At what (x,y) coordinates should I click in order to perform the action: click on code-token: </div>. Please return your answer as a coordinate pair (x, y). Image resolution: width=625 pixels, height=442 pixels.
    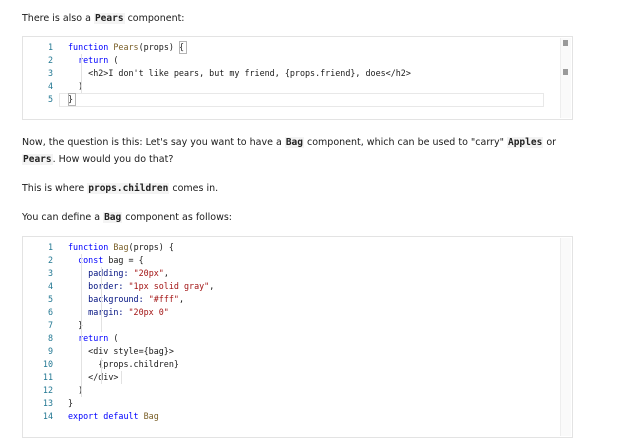
    Looking at the image, I should click on (93, 377).